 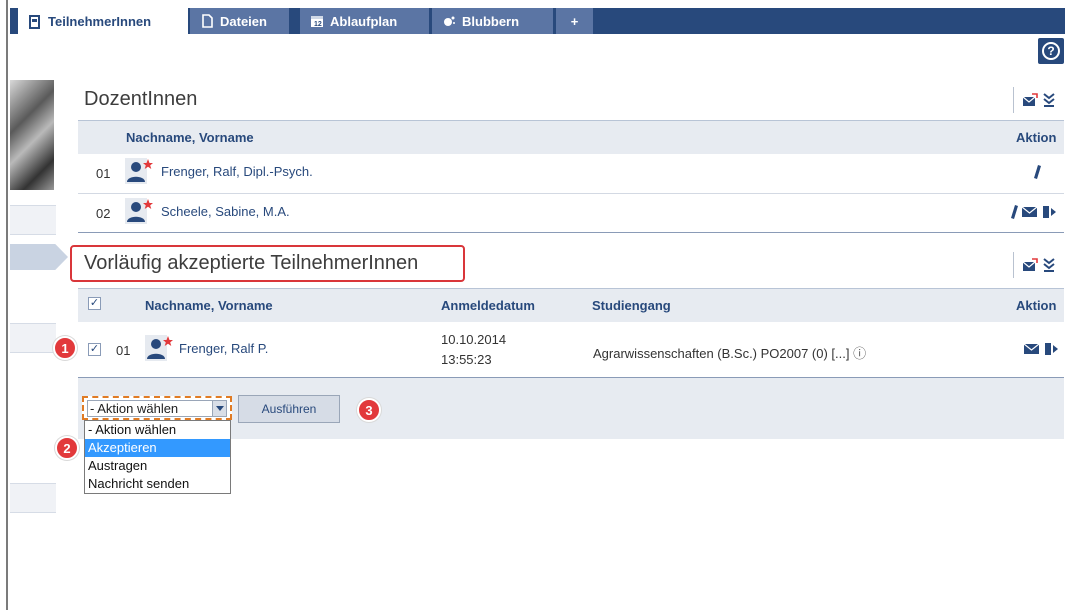 I want to click on action-select-value: - Aktion wählen, so click(x=134, y=408).